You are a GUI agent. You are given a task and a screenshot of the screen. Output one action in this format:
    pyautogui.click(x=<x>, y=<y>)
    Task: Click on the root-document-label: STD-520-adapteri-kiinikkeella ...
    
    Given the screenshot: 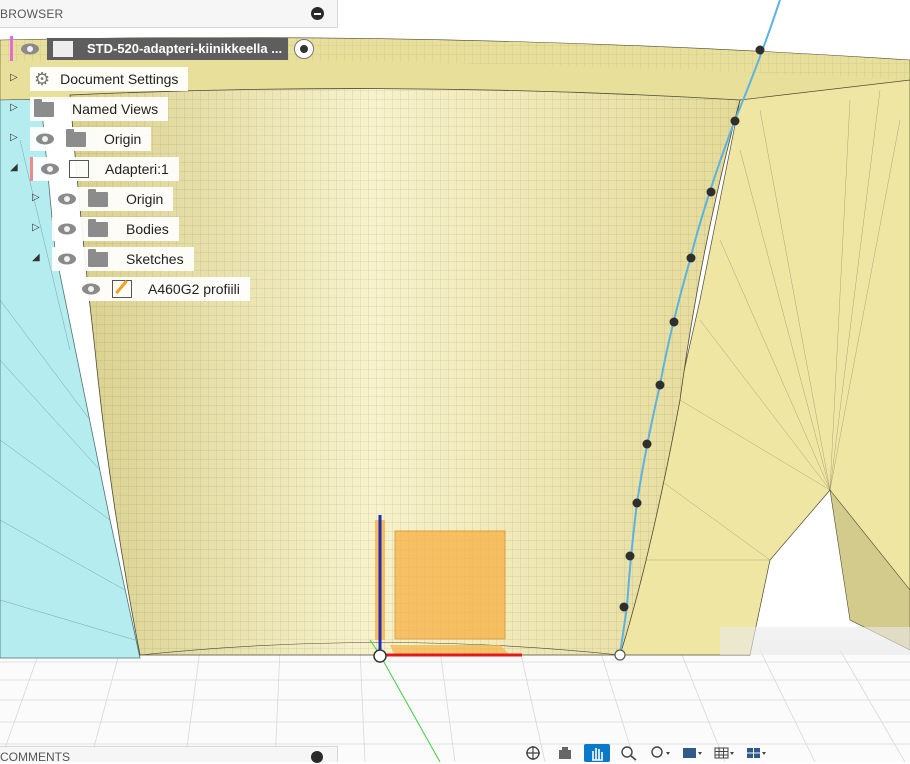 What is the action you would take?
    pyautogui.click(x=185, y=48)
    